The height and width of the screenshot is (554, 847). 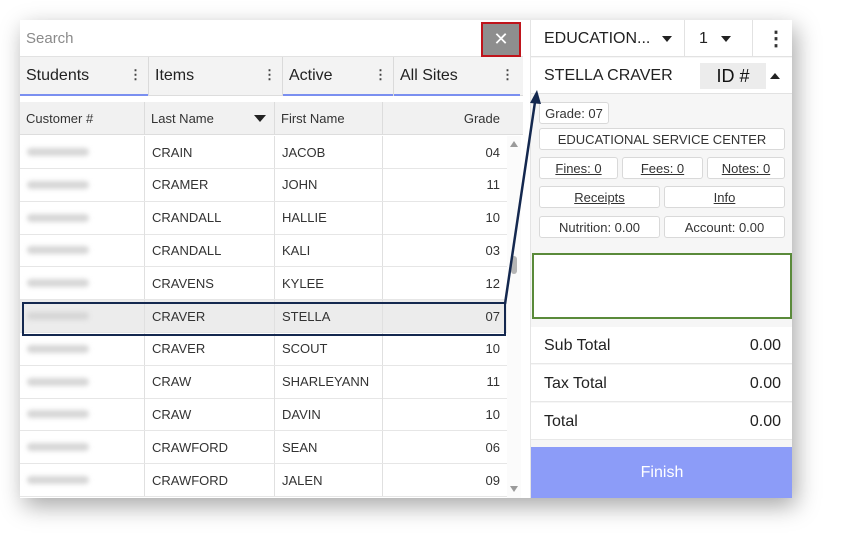 I want to click on table-row: CRAVER SCOUT 10, so click(x=263, y=349).